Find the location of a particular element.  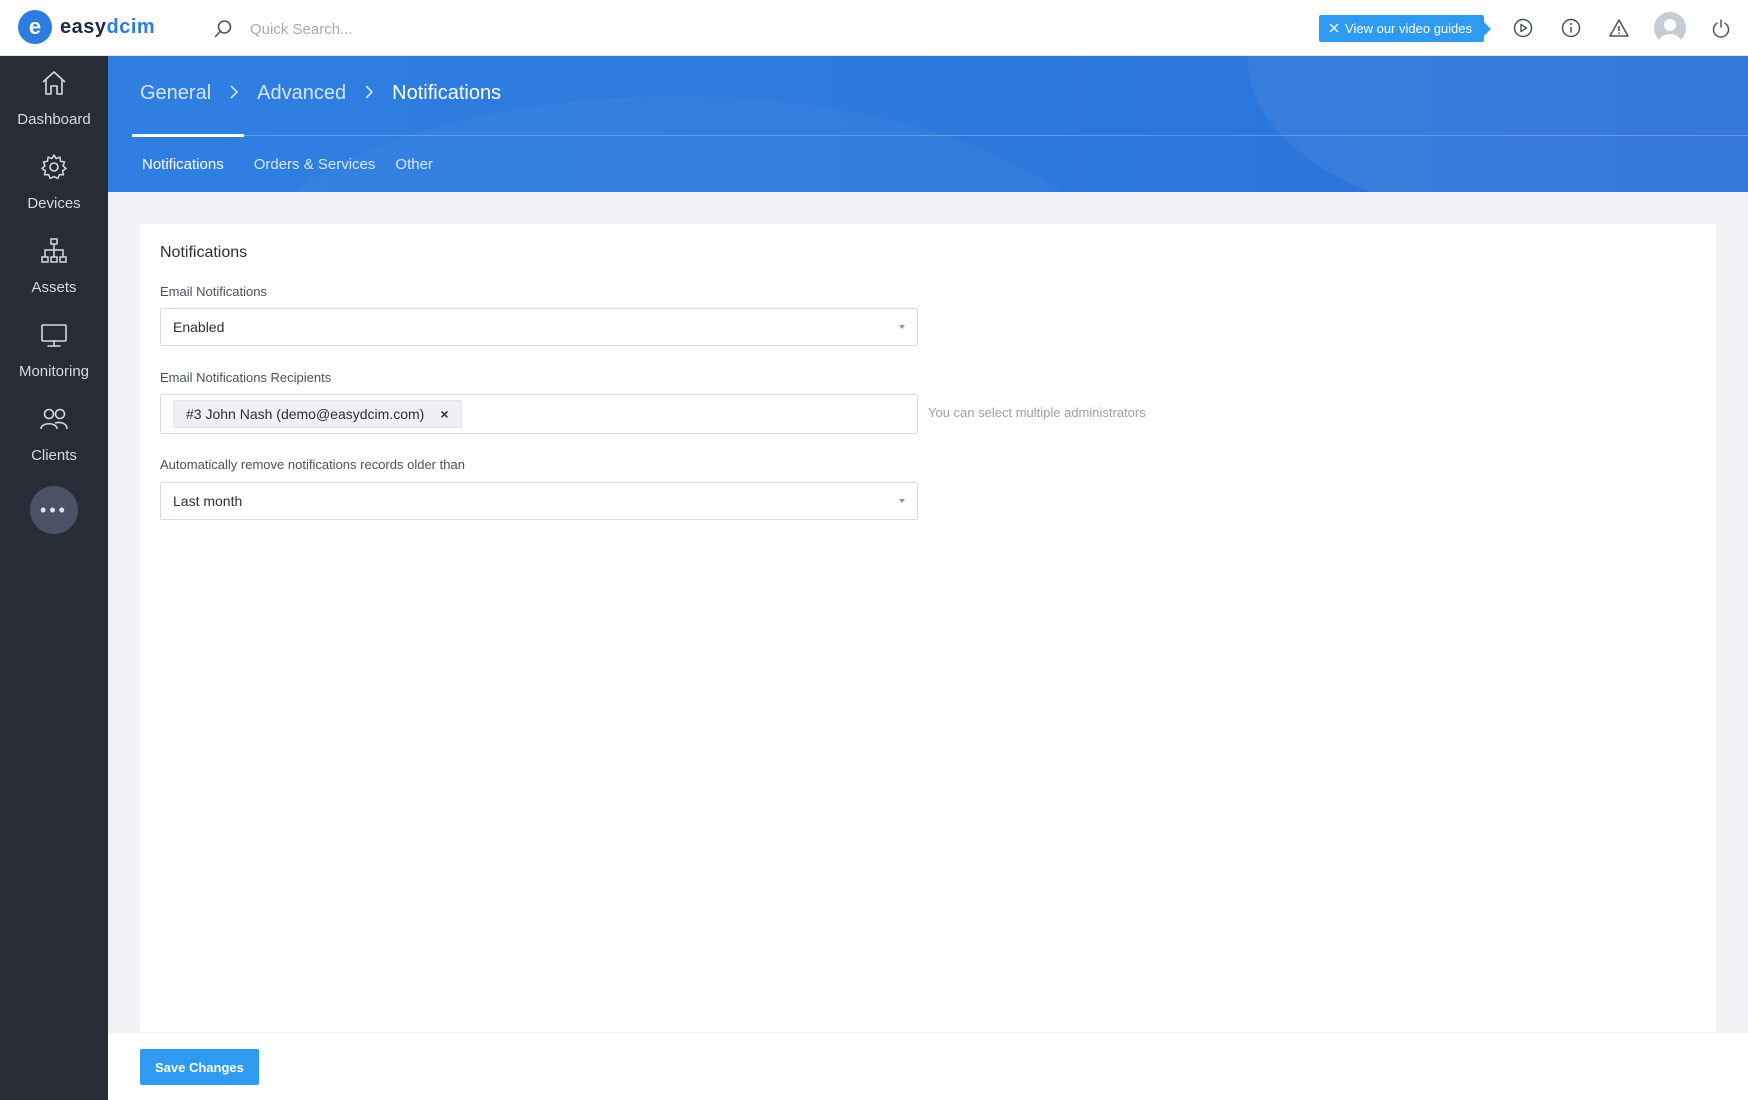

info-icon is located at coordinates (1571, 28).